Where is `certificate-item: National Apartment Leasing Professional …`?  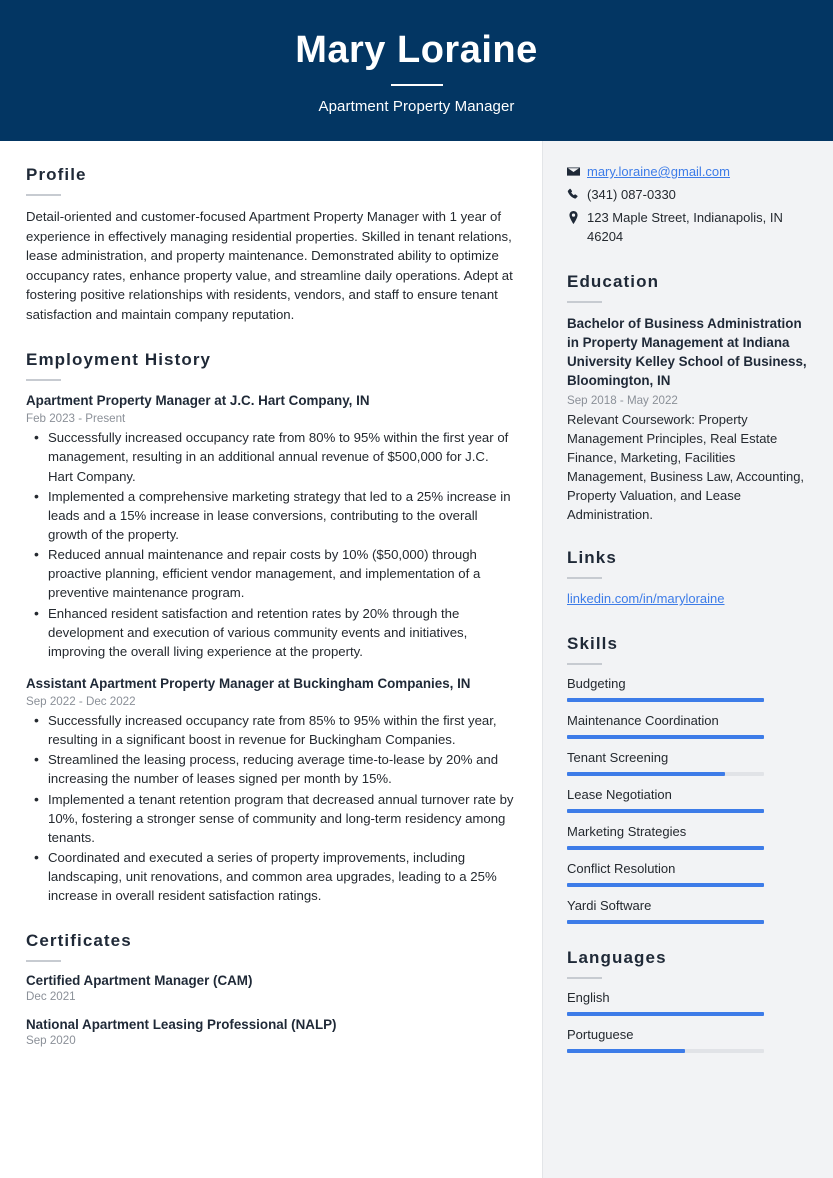
certificate-item: National Apartment Leasing Professional … is located at coordinates (271, 1032).